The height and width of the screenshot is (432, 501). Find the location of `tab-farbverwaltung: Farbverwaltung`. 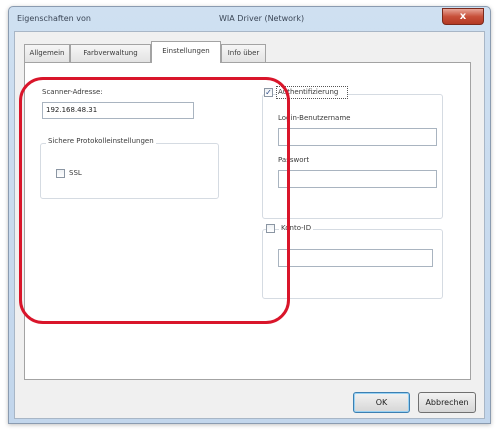

tab-farbverwaltung: Farbverwaltung is located at coordinates (110, 53).